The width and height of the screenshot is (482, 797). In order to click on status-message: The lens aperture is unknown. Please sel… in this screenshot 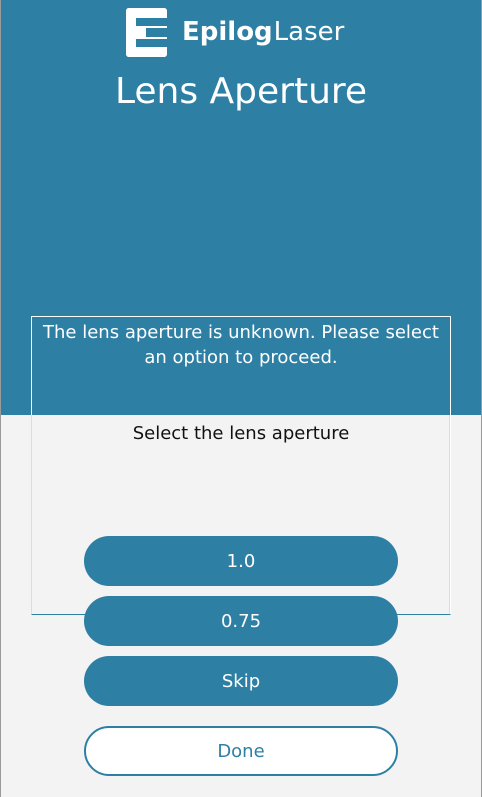, I will do `click(241, 345)`.